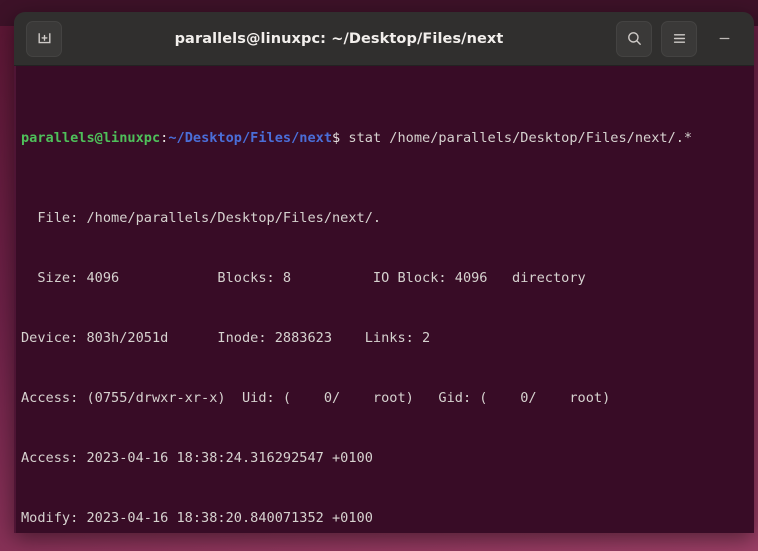 This screenshot has height=551, width=758. I want to click on new-tab-icon, so click(44, 38).